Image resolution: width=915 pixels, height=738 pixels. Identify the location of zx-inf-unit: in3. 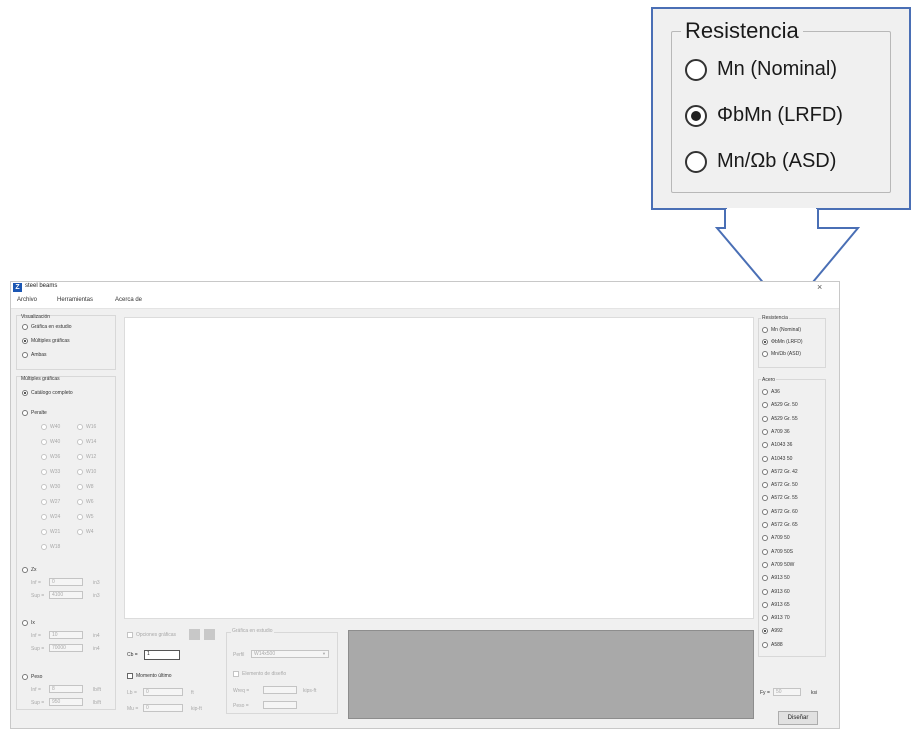
(96, 583).